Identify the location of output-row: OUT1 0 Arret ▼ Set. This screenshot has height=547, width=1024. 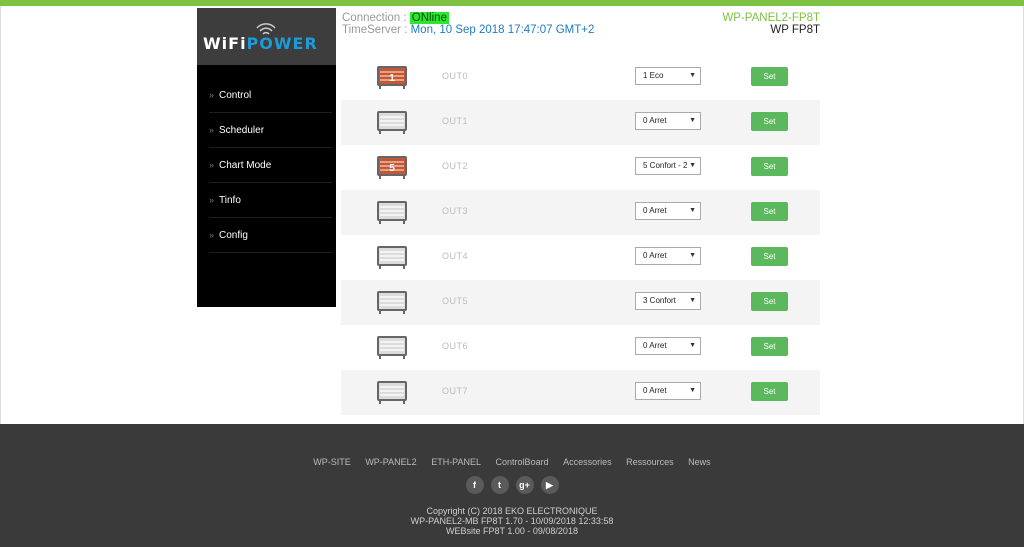
(580, 122).